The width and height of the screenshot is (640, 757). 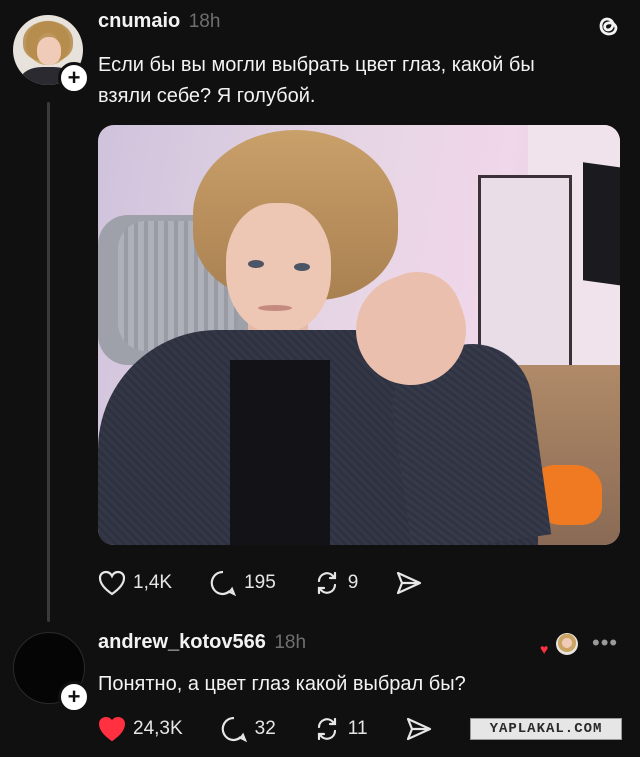 I want to click on share-button, so click(x=412, y=583).